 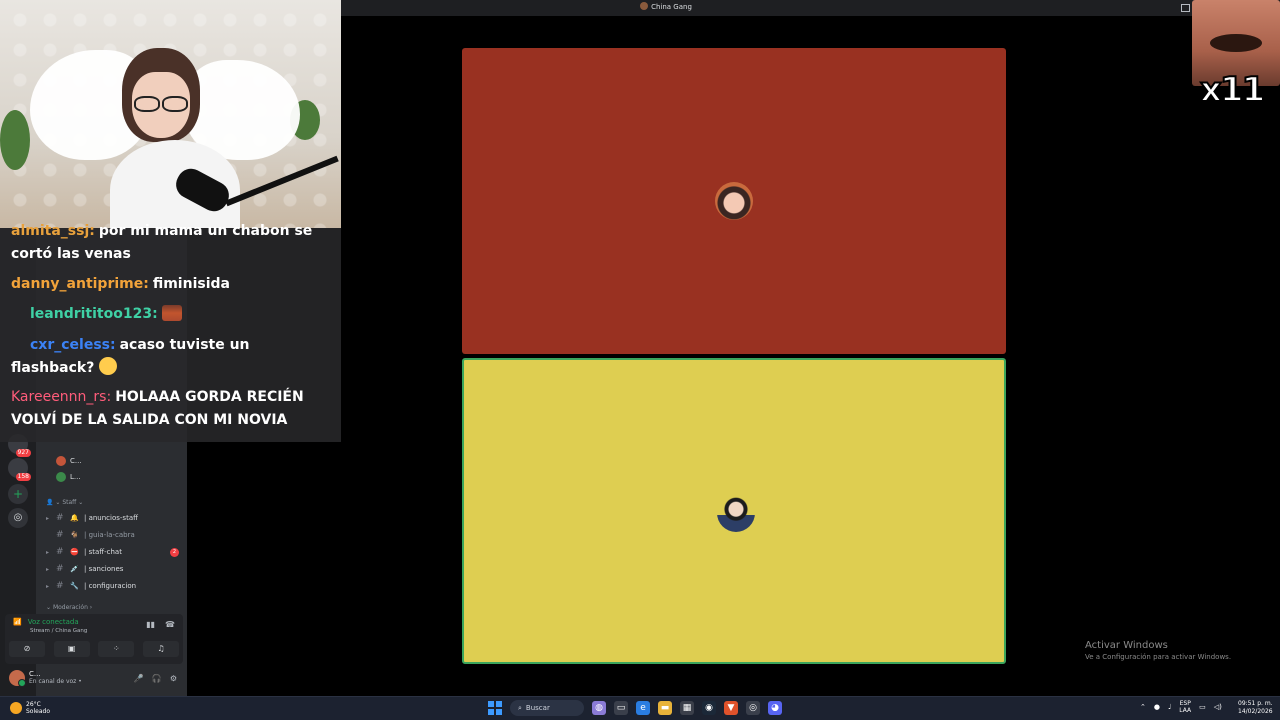 What do you see at coordinates (1185, 8) in the screenshot?
I see `popout-icon` at bounding box center [1185, 8].